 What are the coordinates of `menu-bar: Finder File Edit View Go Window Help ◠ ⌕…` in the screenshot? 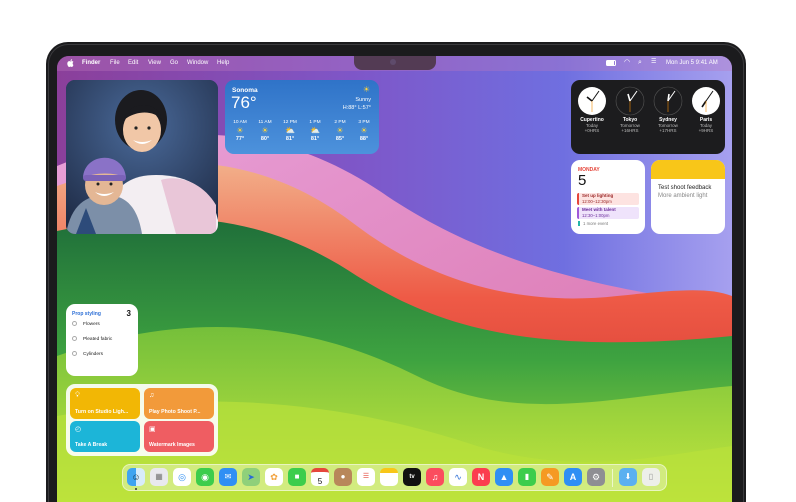 It's located at (394, 63).